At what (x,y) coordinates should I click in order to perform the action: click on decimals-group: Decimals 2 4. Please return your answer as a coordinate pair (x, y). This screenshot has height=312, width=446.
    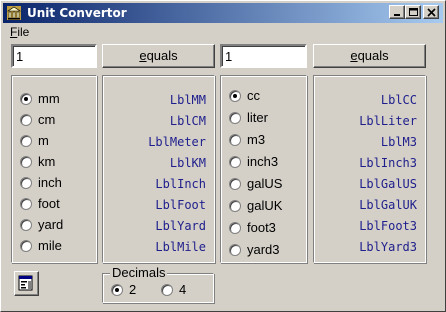
    Looking at the image, I should click on (158, 284).